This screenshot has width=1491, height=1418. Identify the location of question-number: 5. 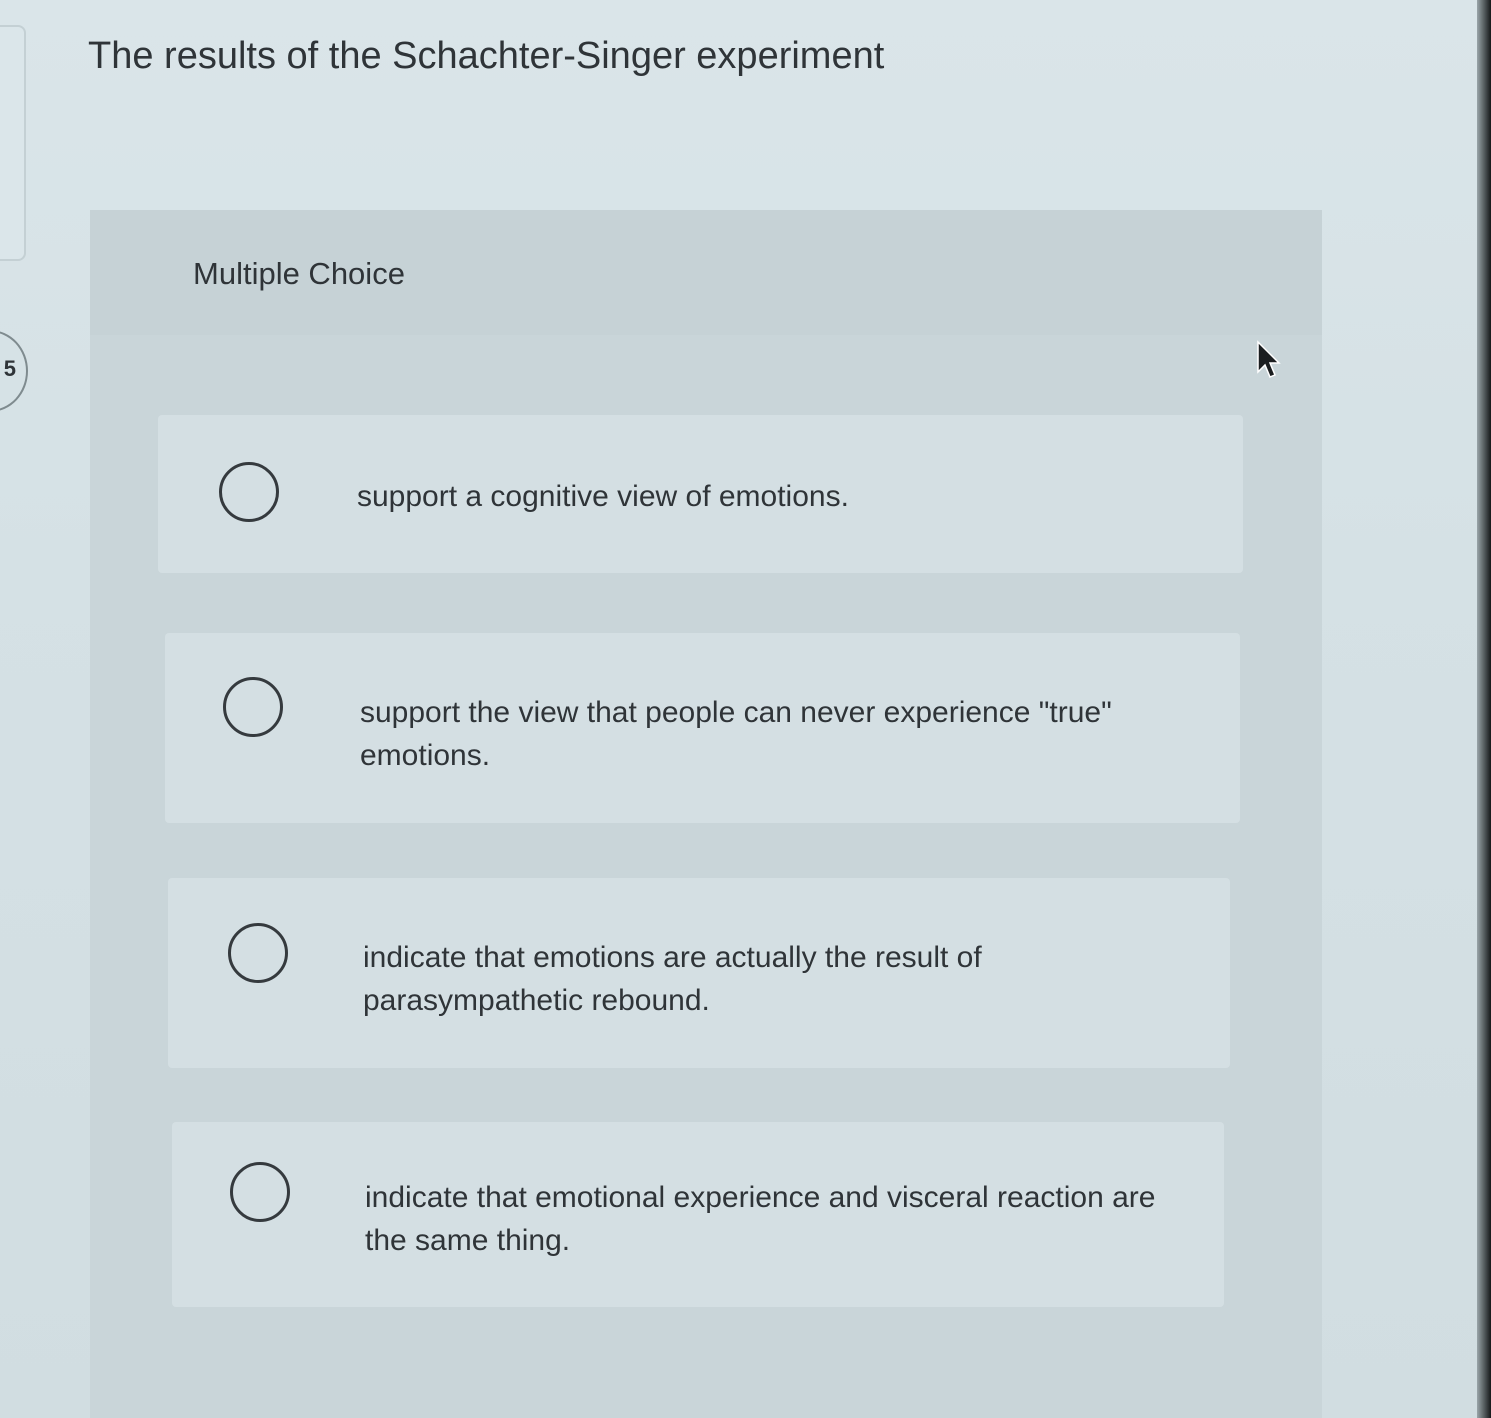
(9, 368).